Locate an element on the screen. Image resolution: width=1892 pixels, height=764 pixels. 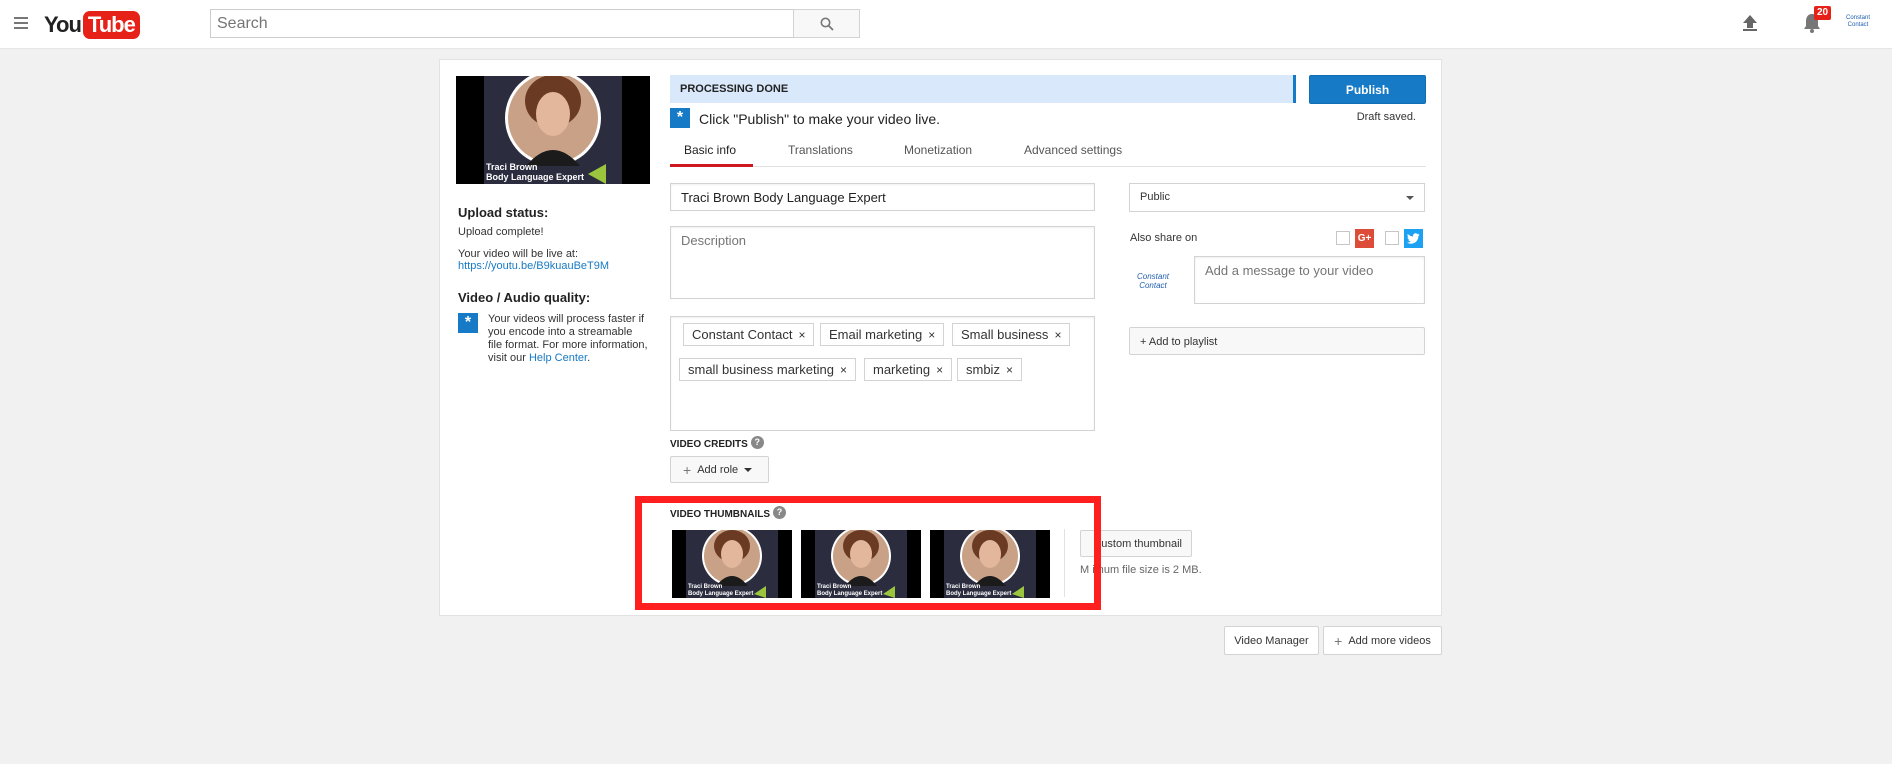
add-to-playlist-button: + Add to playlist is located at coordinates (1277, 341).